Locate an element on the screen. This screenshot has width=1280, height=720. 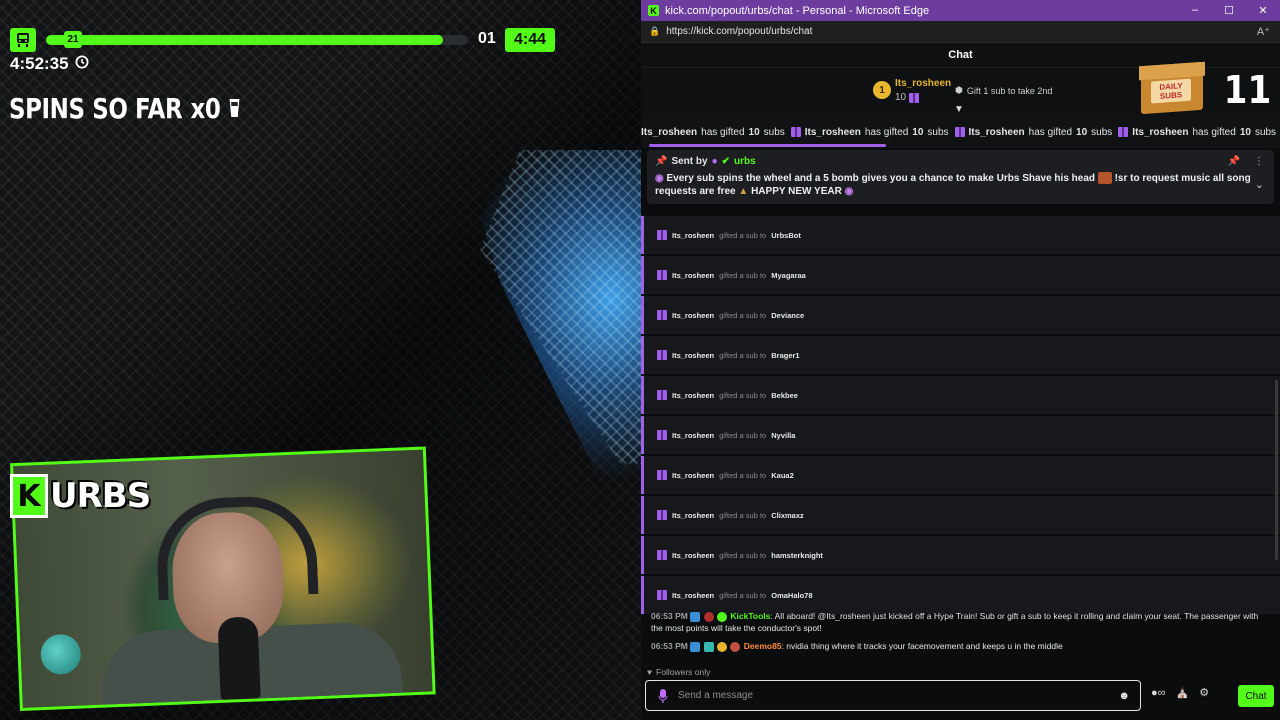
verified-icon: ✔ is located at coordinates (726, 161).